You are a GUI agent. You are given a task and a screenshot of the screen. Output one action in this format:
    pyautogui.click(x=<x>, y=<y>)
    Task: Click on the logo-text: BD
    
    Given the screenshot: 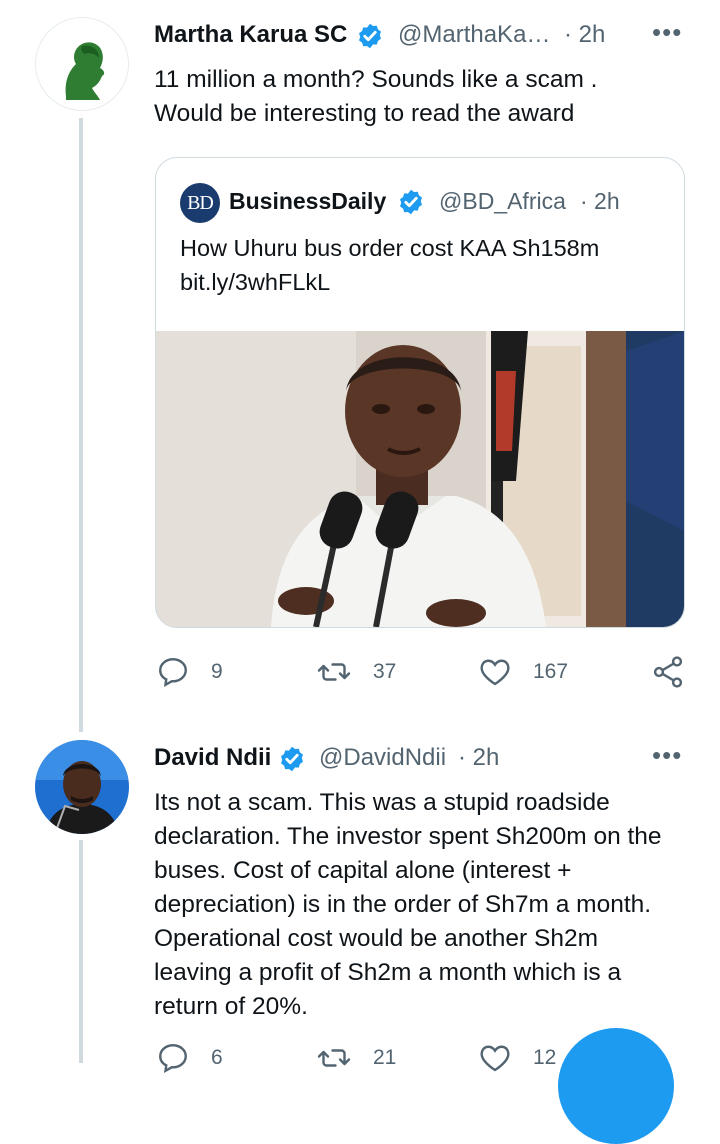 What is the action you would take?
    pyautogui.click(x=200, y=202)
    